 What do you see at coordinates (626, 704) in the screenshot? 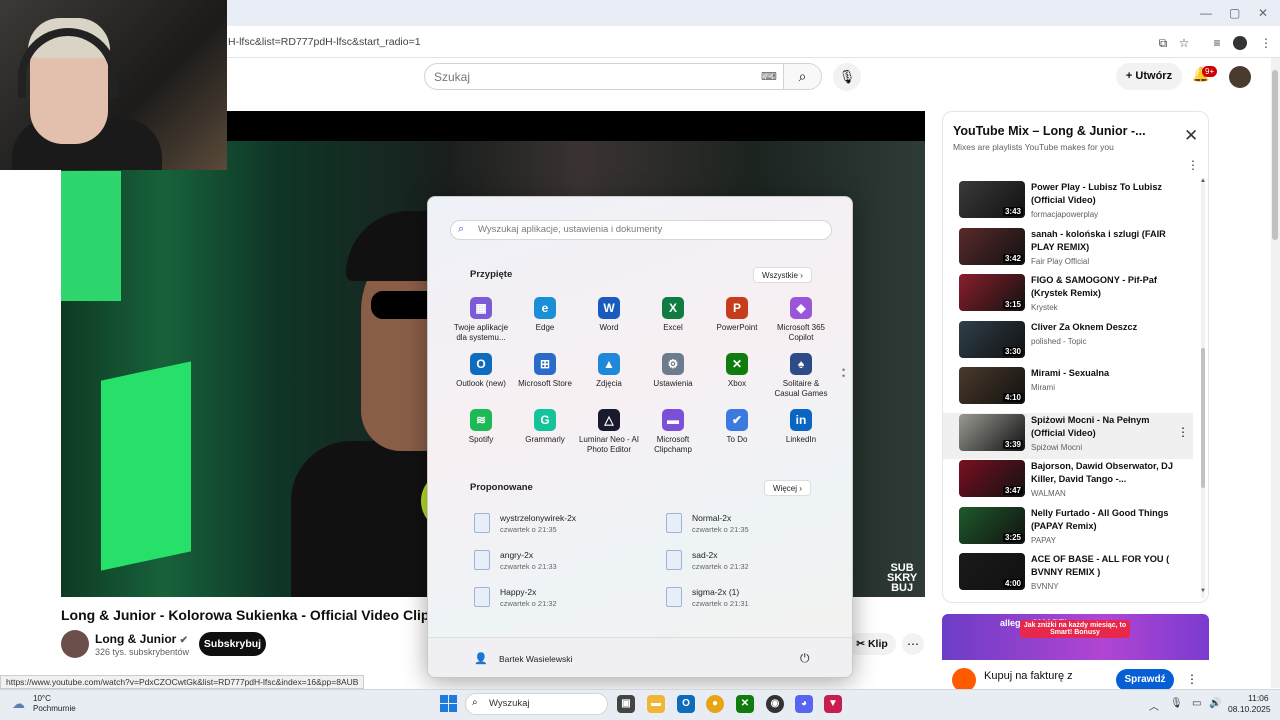
I see `task-view-icon: ▣` at bounding box center [626, 704].